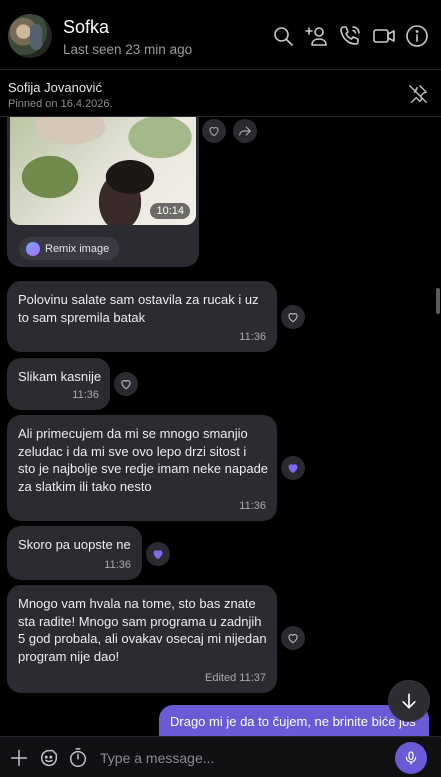 The width and height of the screenshot is (441, 777). I want to click on message-bubble: Slikam kasnije 11:36, so click(58, 384).